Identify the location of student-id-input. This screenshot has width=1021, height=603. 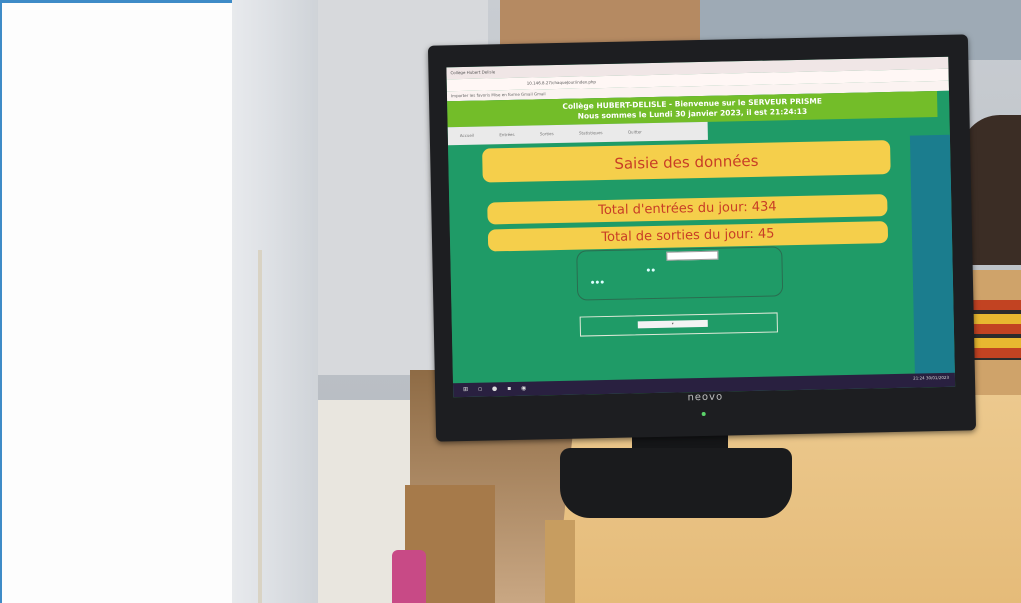
(692, 255).